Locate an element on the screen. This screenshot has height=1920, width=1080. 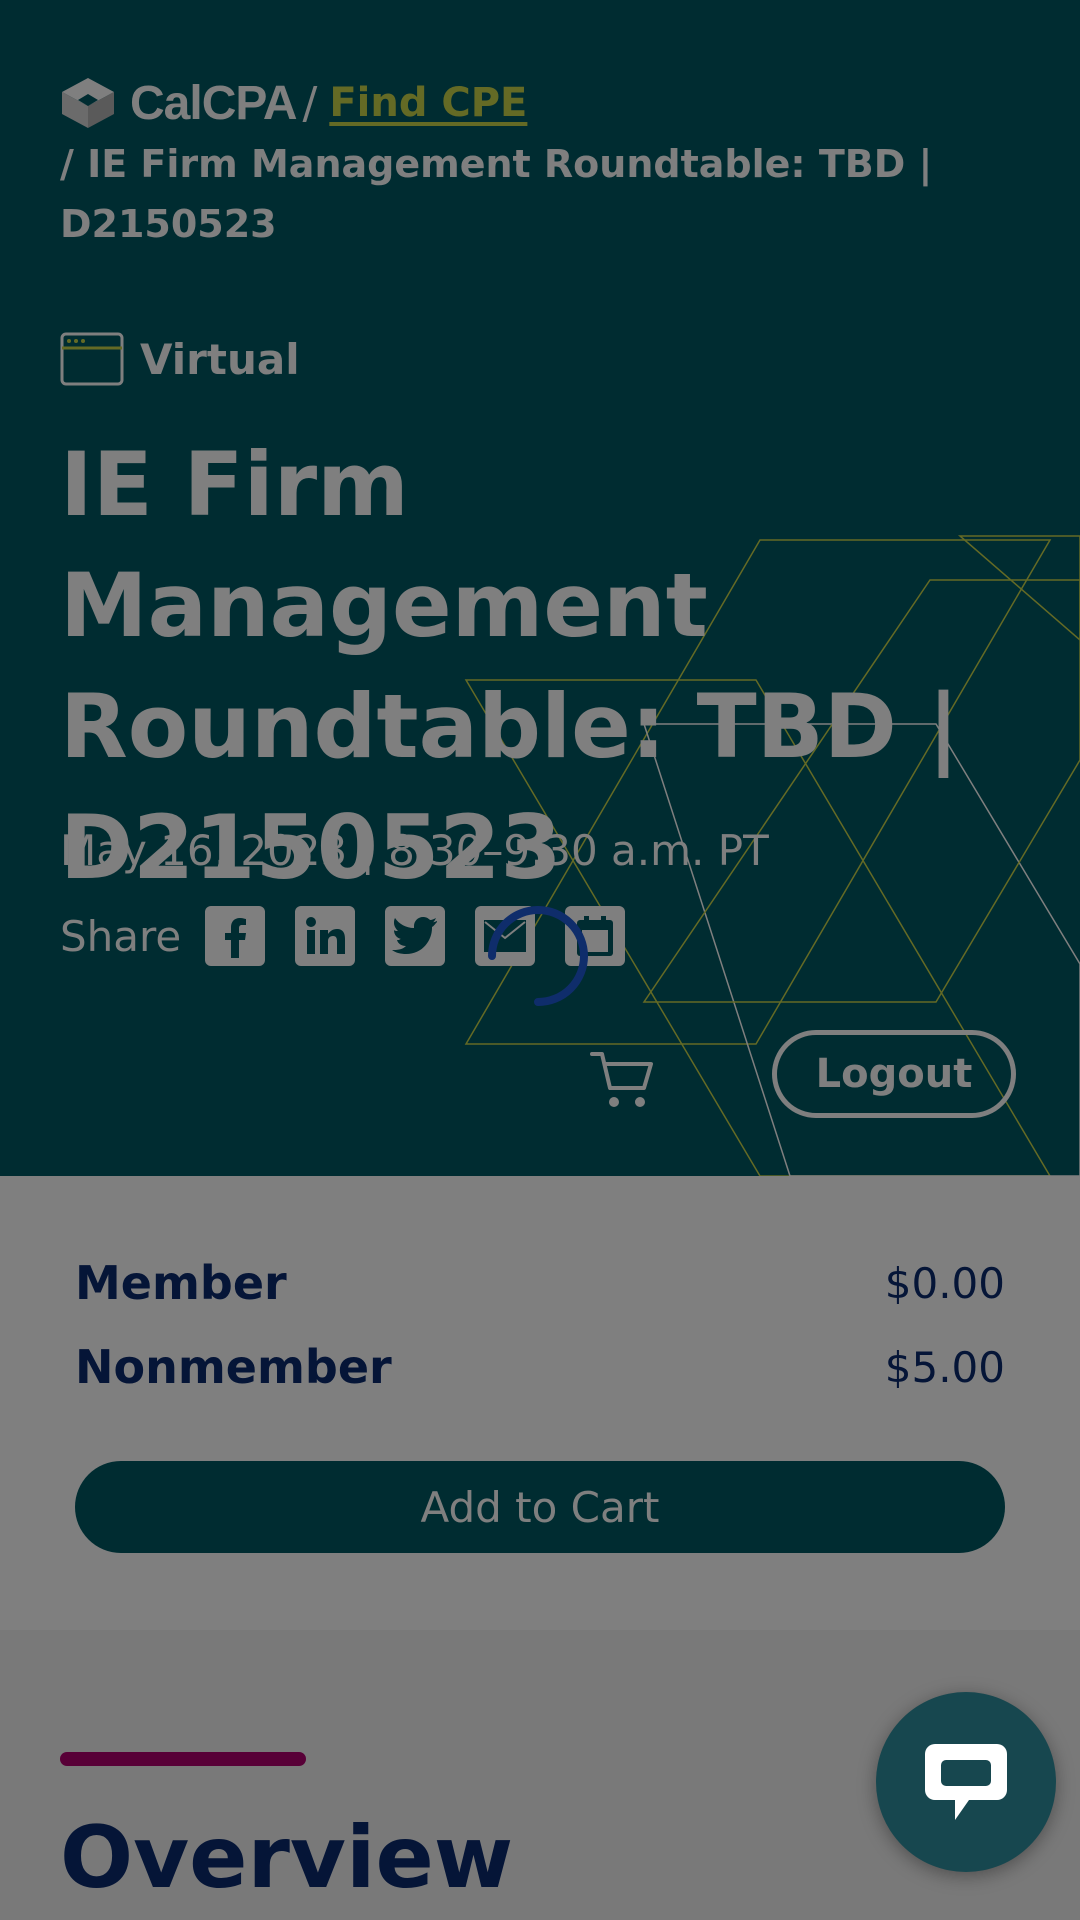
member-price-row: Member $0.00 is located at coordinates (540, 1283).